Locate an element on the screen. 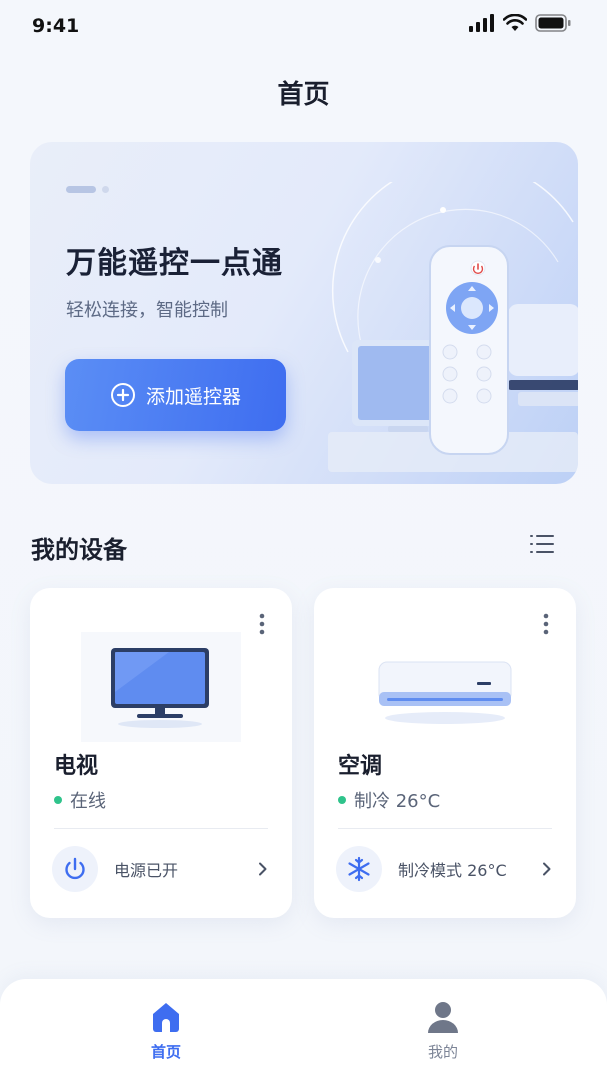 This screenshot has width=607, height=1080. status-icons is located at coordinates (520, 23).